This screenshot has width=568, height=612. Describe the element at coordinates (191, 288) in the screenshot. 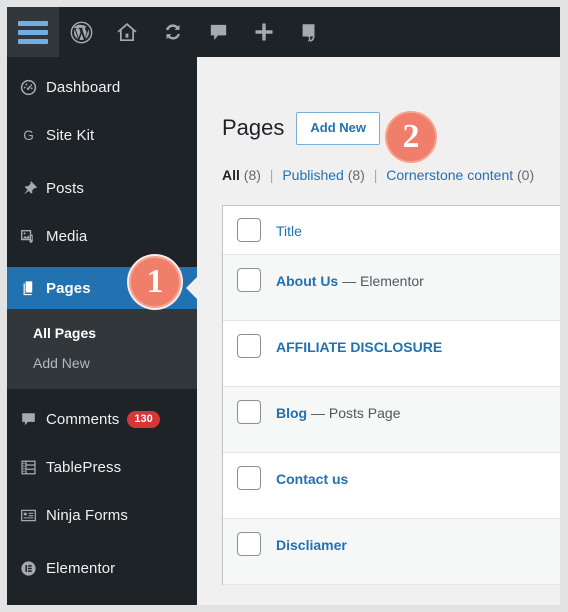

I see `current-menu-arrow-icon` at that location.